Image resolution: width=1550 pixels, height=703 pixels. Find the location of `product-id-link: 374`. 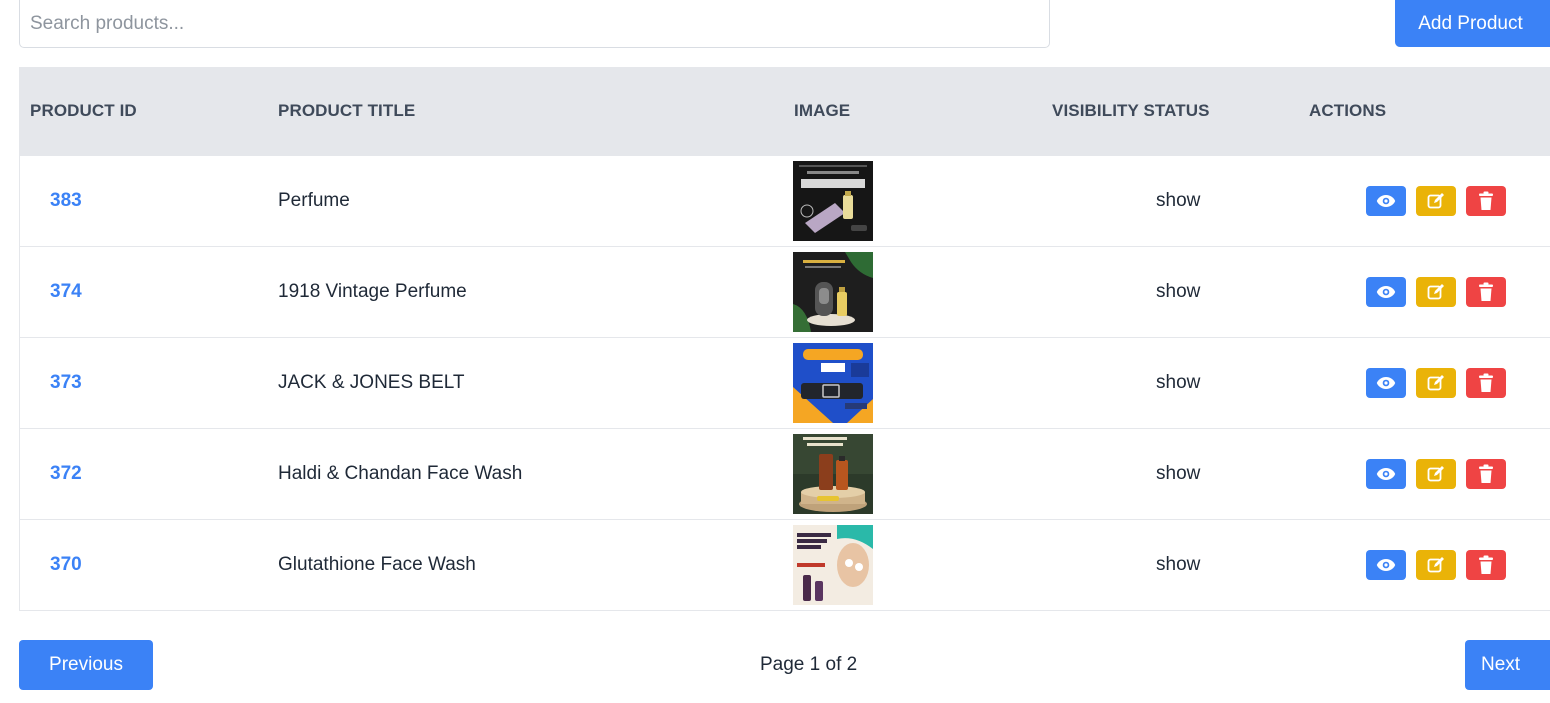

product-id-link: 374 is located at coordinates (66, 292).